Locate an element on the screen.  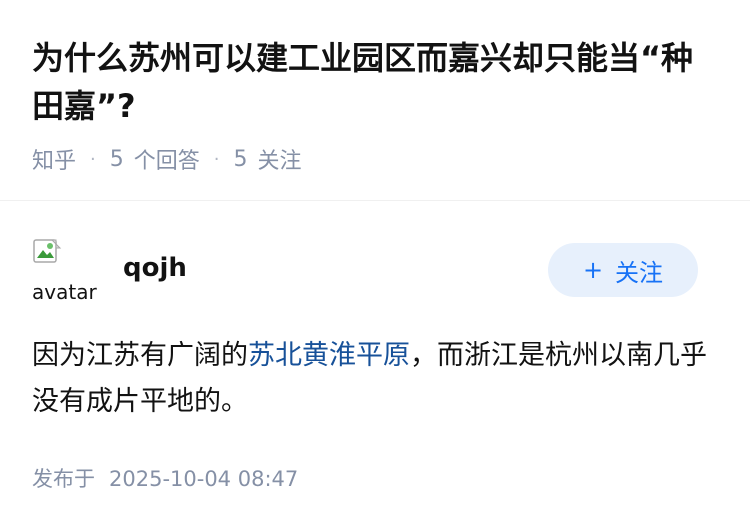
follower-count: 5 is located at coordinates (240, 159).